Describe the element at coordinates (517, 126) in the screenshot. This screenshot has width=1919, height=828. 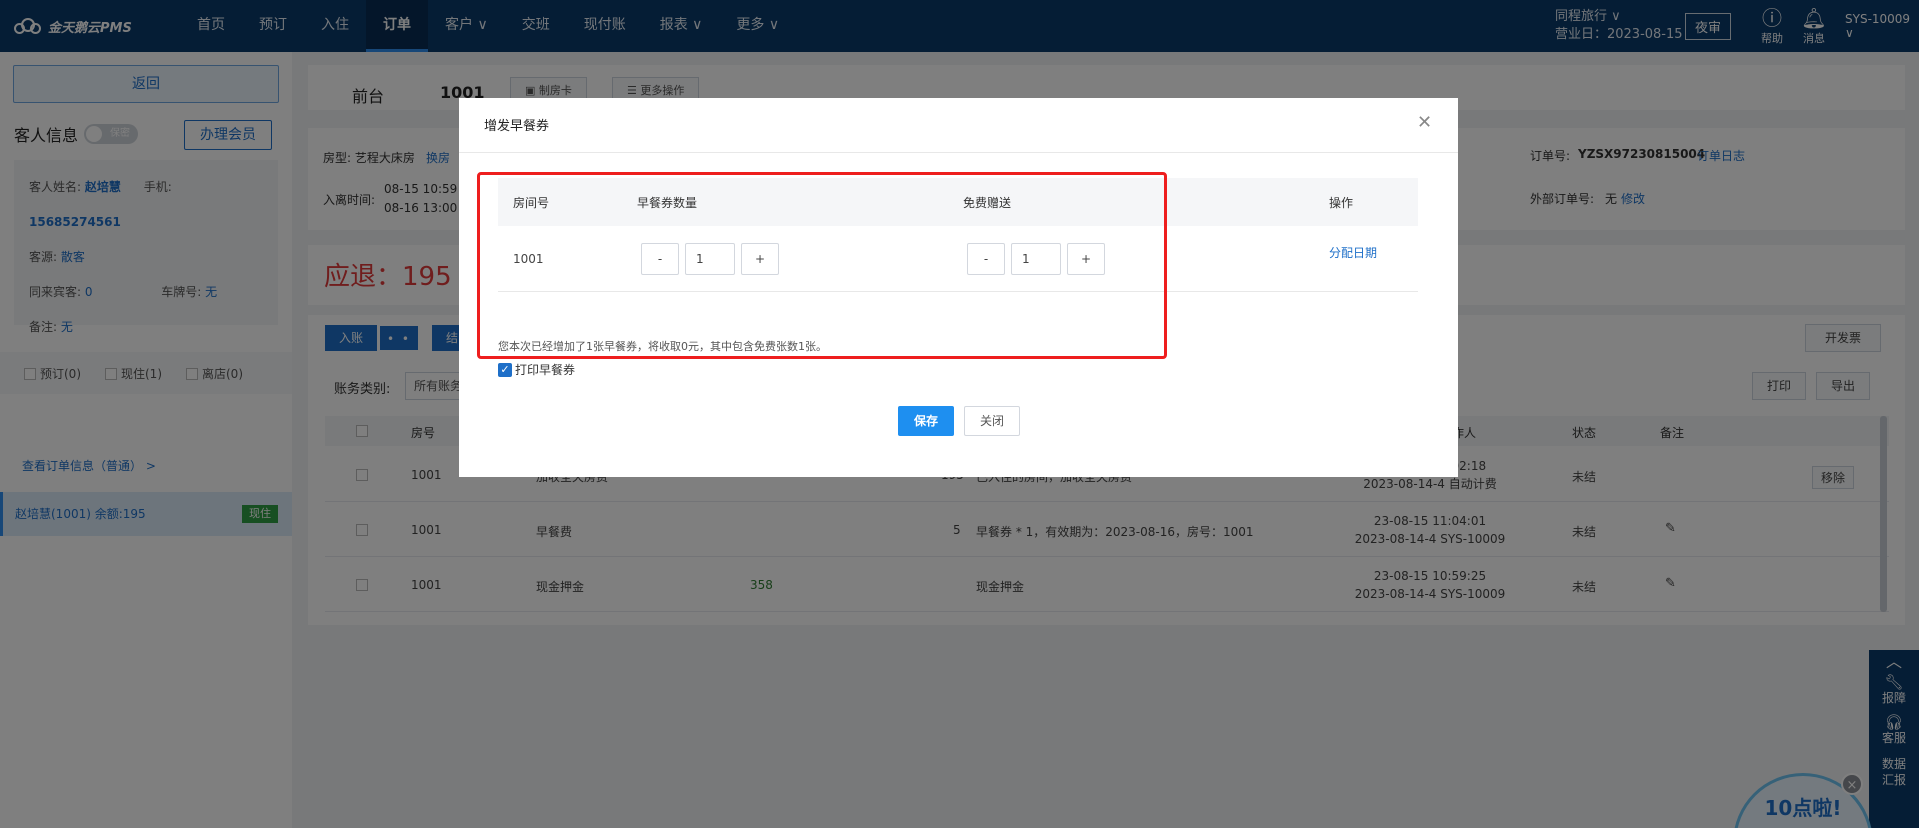
I see `dialog-title: 增发早餐券` at that location.